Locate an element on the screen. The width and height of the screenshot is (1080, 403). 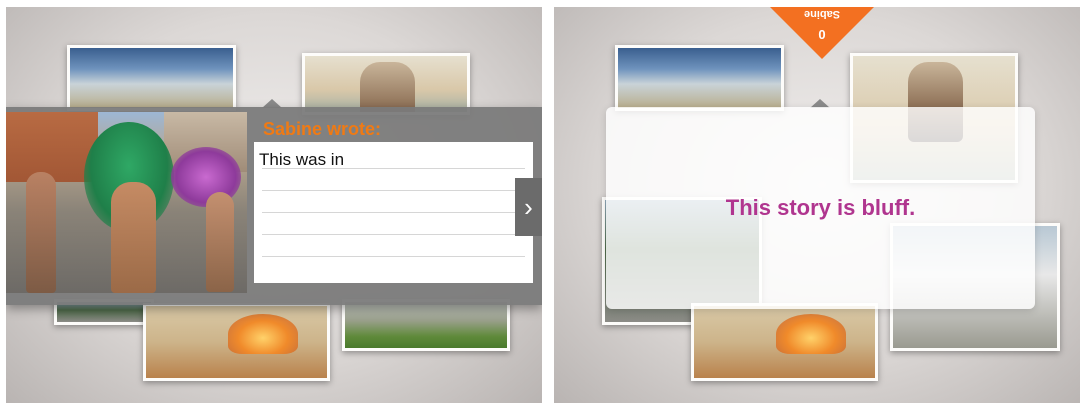
photo-card-garden is located at coordinates (426, 325).